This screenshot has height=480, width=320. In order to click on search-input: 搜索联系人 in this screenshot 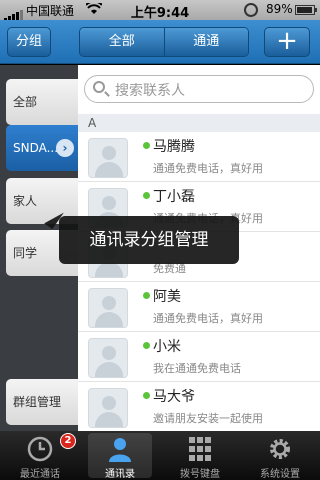, I will do `click(199, 89)`.